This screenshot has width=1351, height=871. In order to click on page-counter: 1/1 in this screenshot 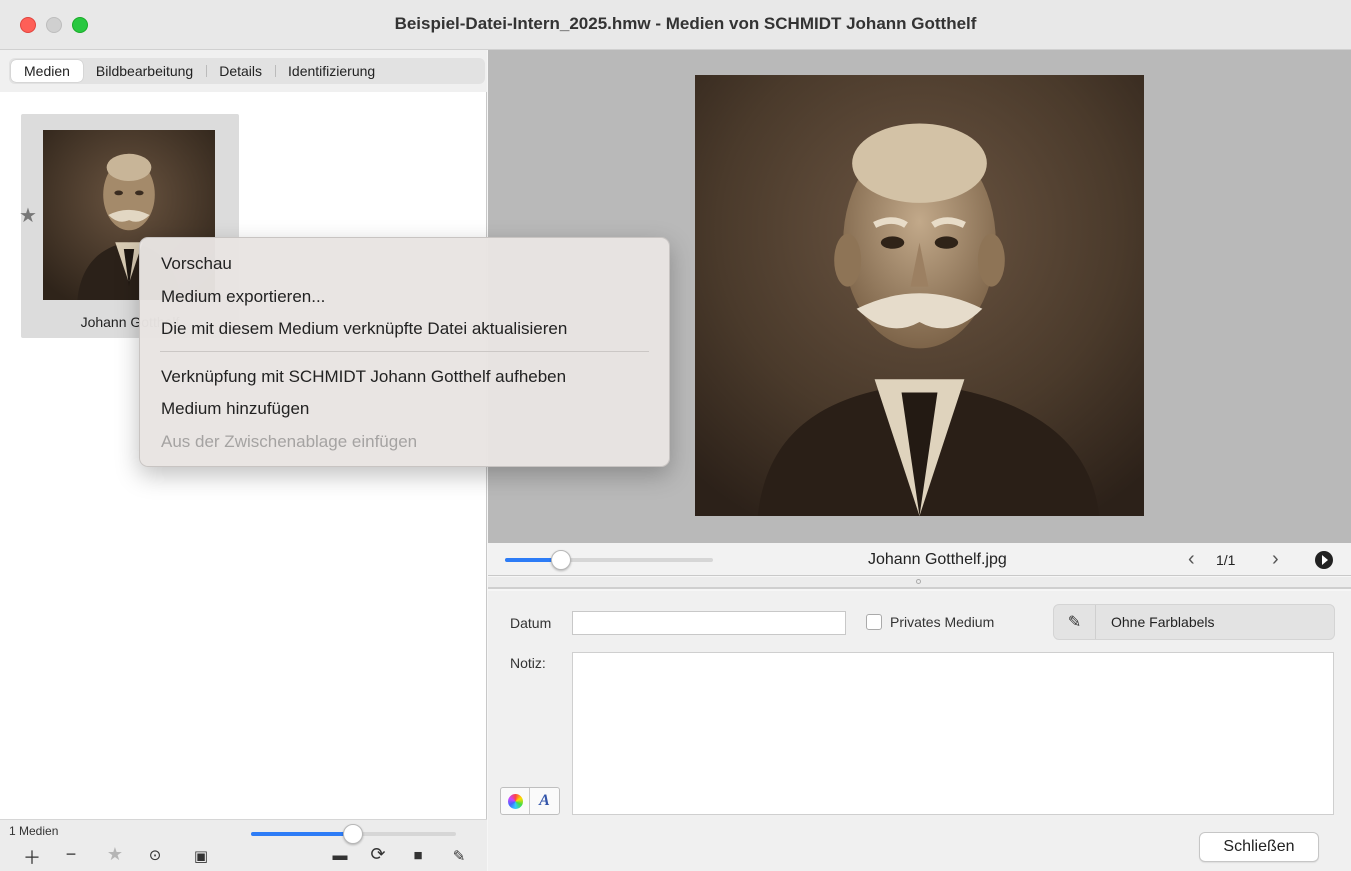, I will do `click(1226, 560)`.